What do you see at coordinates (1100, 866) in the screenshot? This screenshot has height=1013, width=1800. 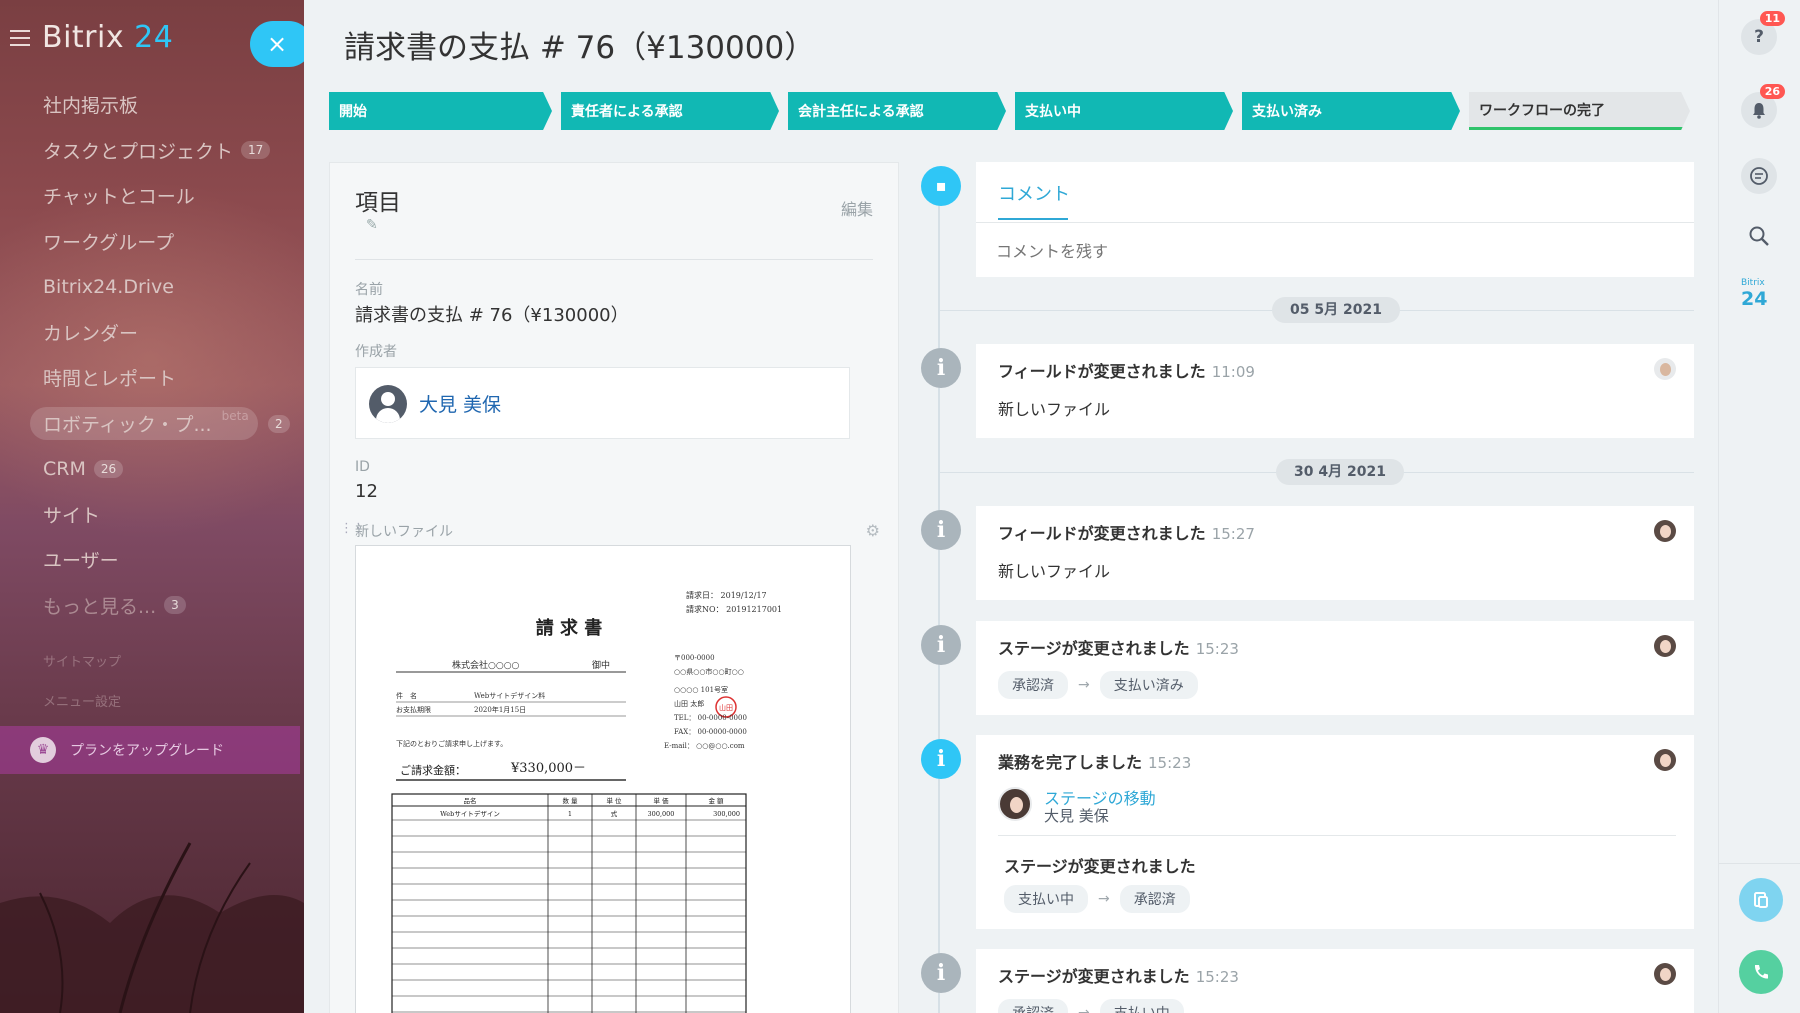 I see `event-subtitle: ステージが変更されました` at bounding box center [1100, 866].